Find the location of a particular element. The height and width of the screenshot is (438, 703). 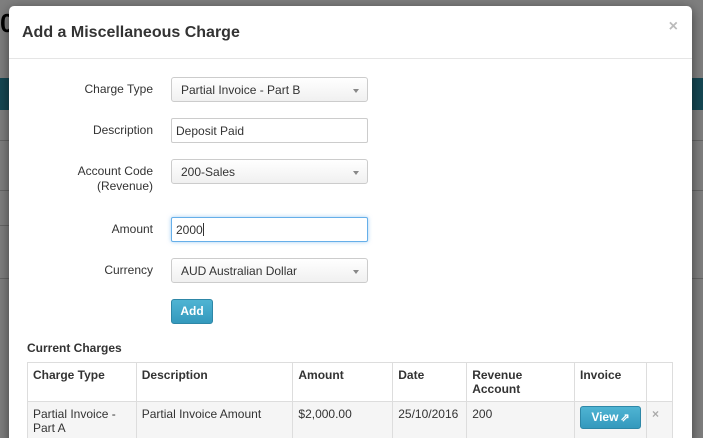

charge-type-select: Partial Invoice - Part B is located at coordinates (269, 89).